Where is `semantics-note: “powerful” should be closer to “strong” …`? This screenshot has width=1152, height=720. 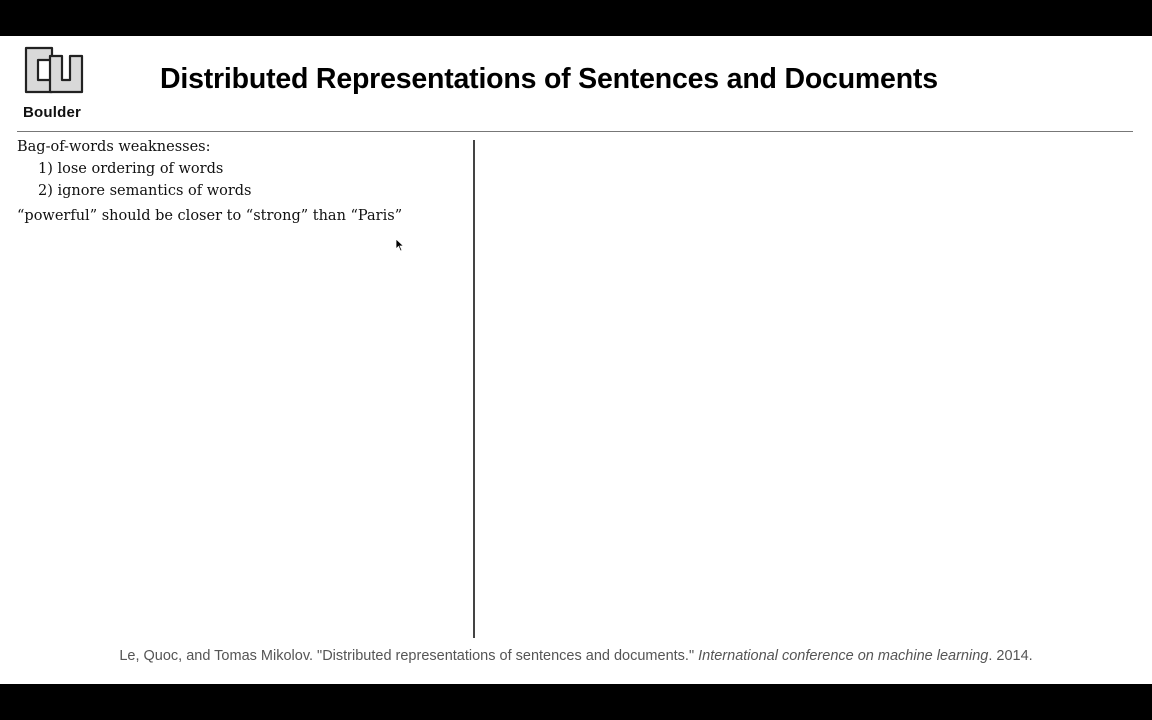
semantics-note: “powerful” should be closer to “strong” … is located at coordinates (210, 216).